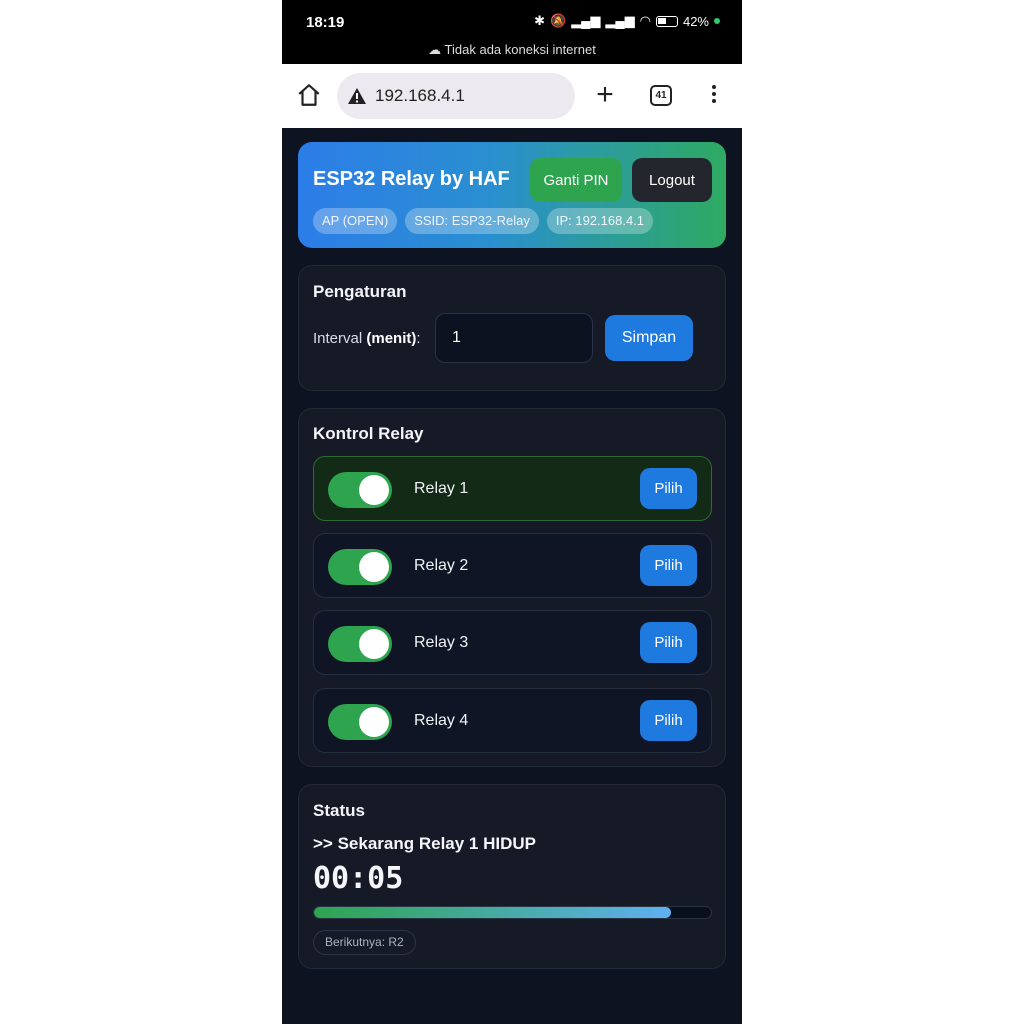 Image resolution: width=1024 pixels, height=1024 pixels. Describe the element at coordinates (360, 291) in the screenshot. I see `settings-title: Pengaturan` at that location.